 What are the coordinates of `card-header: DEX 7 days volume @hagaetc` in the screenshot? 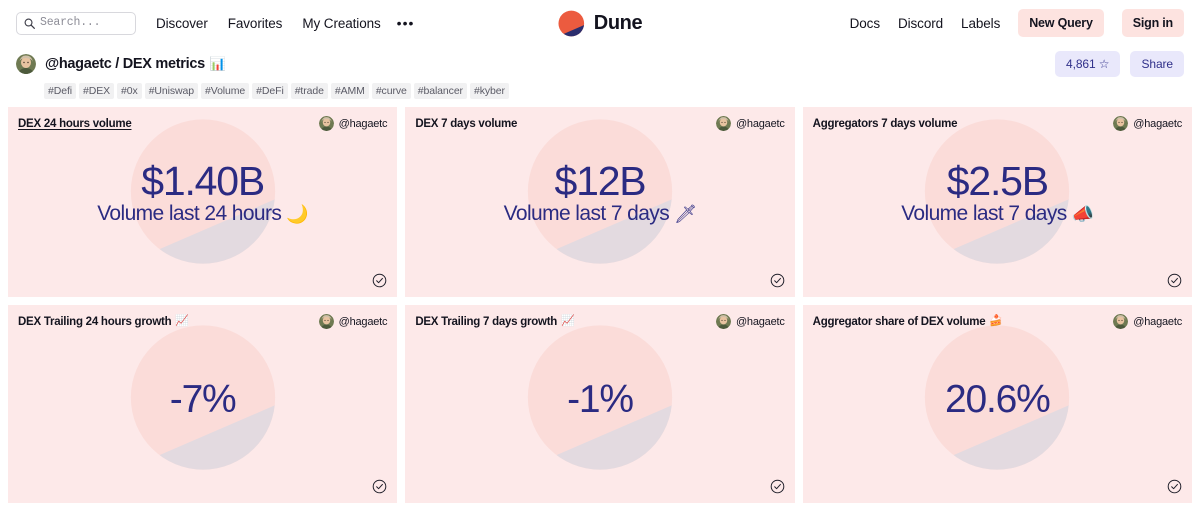 It's located at (599, 119).